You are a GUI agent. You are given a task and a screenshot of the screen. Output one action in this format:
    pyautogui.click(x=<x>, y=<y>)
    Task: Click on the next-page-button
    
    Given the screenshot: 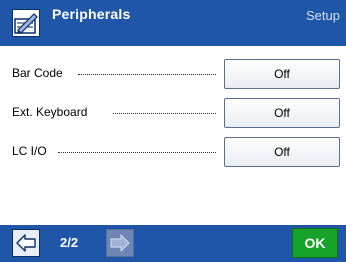 What is the action you would take?
    pyautogui.click(x=120, y=243)
    